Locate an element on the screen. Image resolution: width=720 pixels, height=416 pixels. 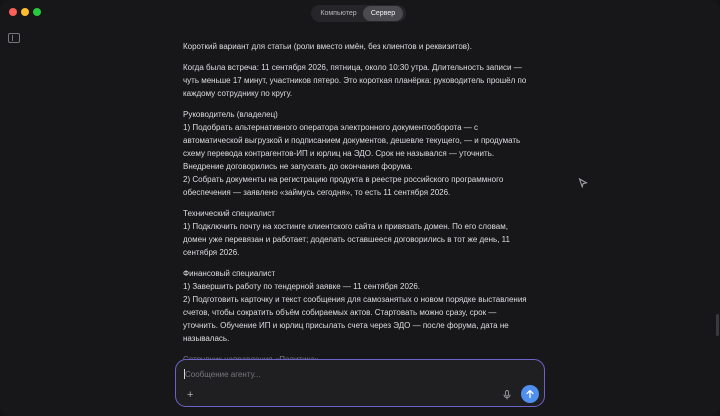
sidebar-toggle-icon is located at coordinates (14, 38).